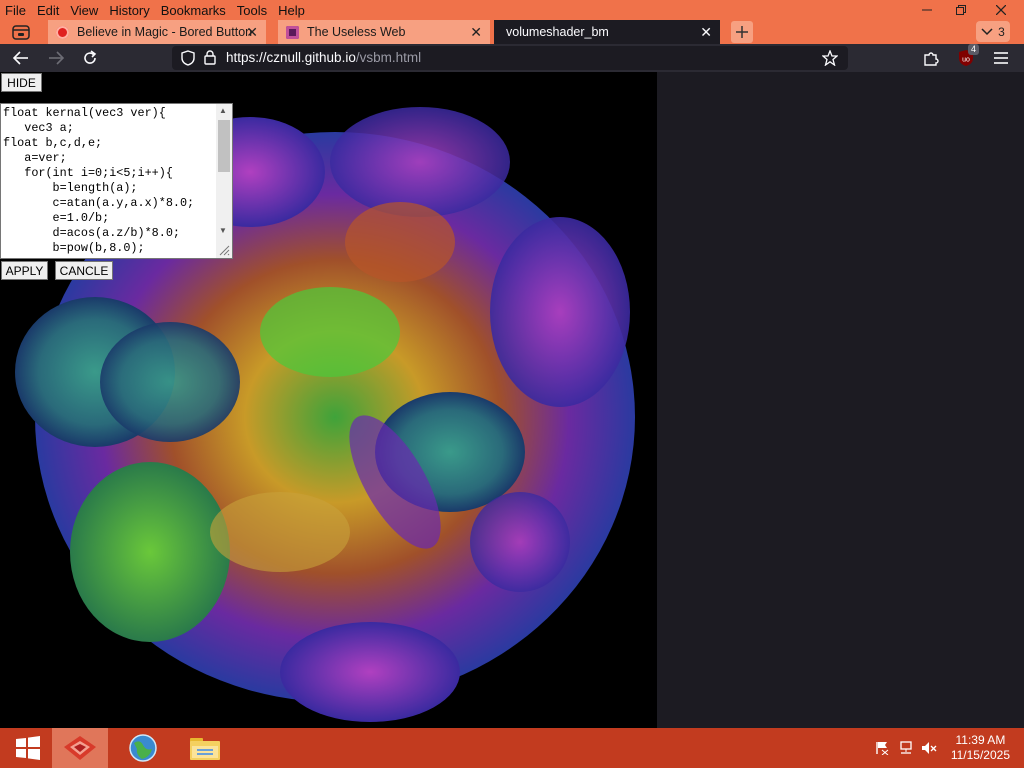 Image resolution: width=1024 pixels, height=768 pixels. What do you see at coordinates (165, 32) in the screenshot?
I see `tab-title: Believe in Magic - Bored Button` at bounding box center [165, 32].